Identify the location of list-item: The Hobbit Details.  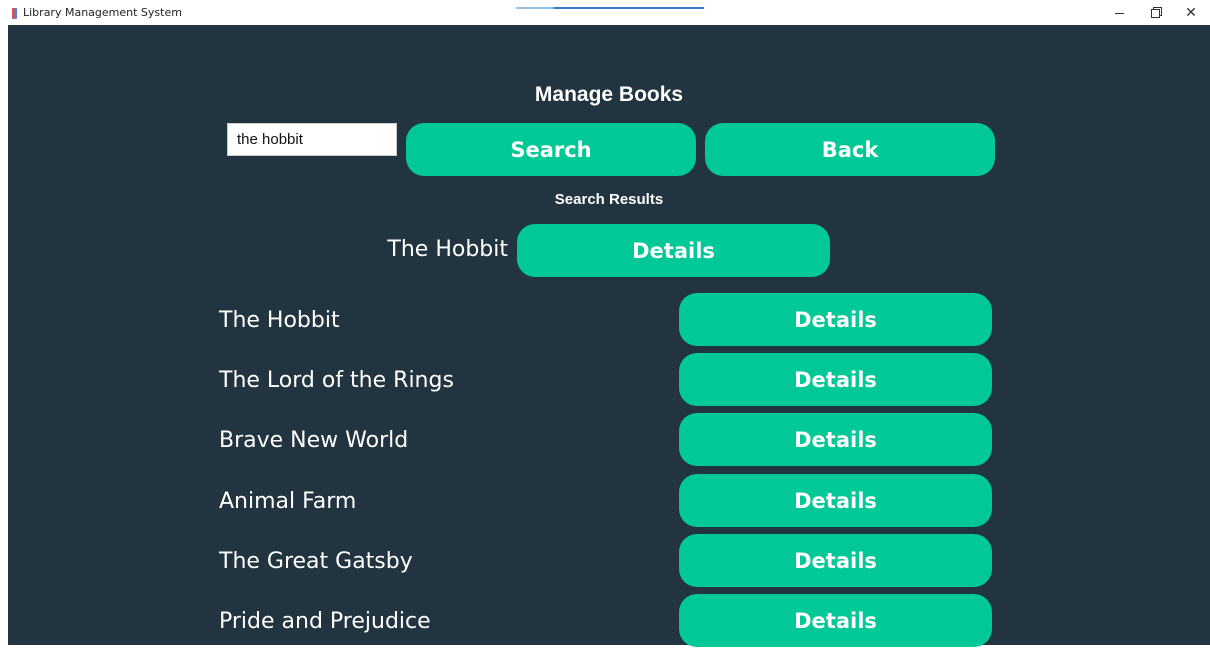
(609, 320).